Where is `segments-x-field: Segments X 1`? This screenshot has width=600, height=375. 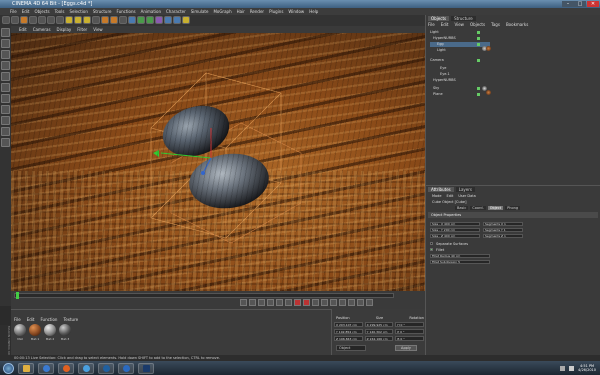
segments-x-field: Segments X 1 is located at coordinates (503, 223).